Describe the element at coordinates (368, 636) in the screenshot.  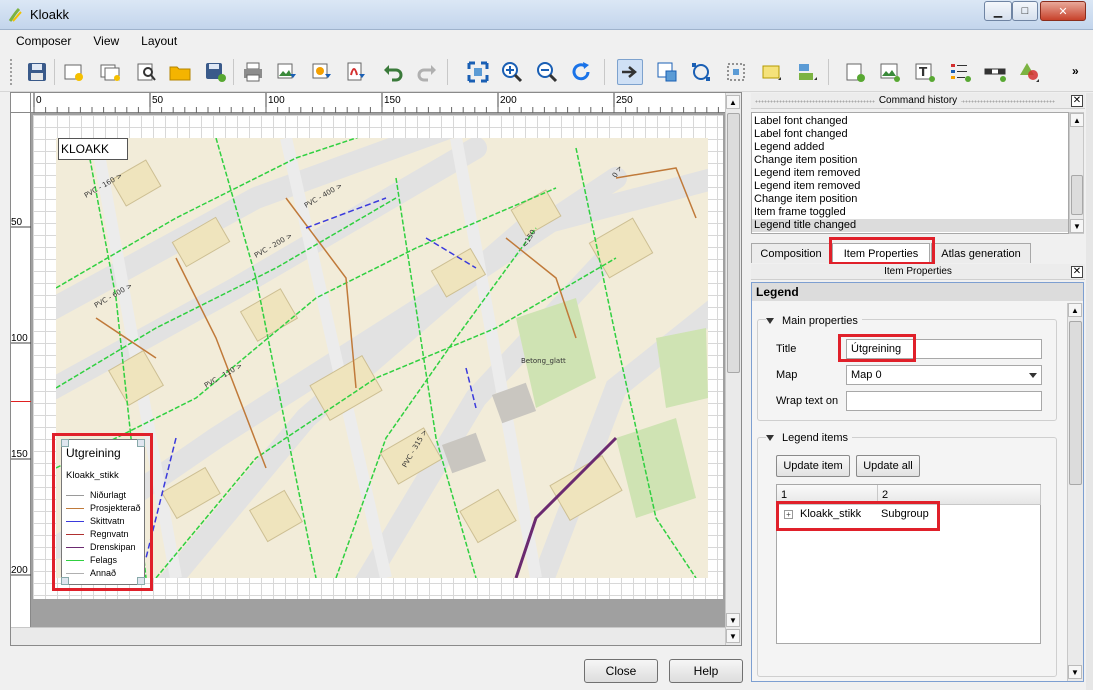
I see `canvas-horizontal-scrollbar` at that location.